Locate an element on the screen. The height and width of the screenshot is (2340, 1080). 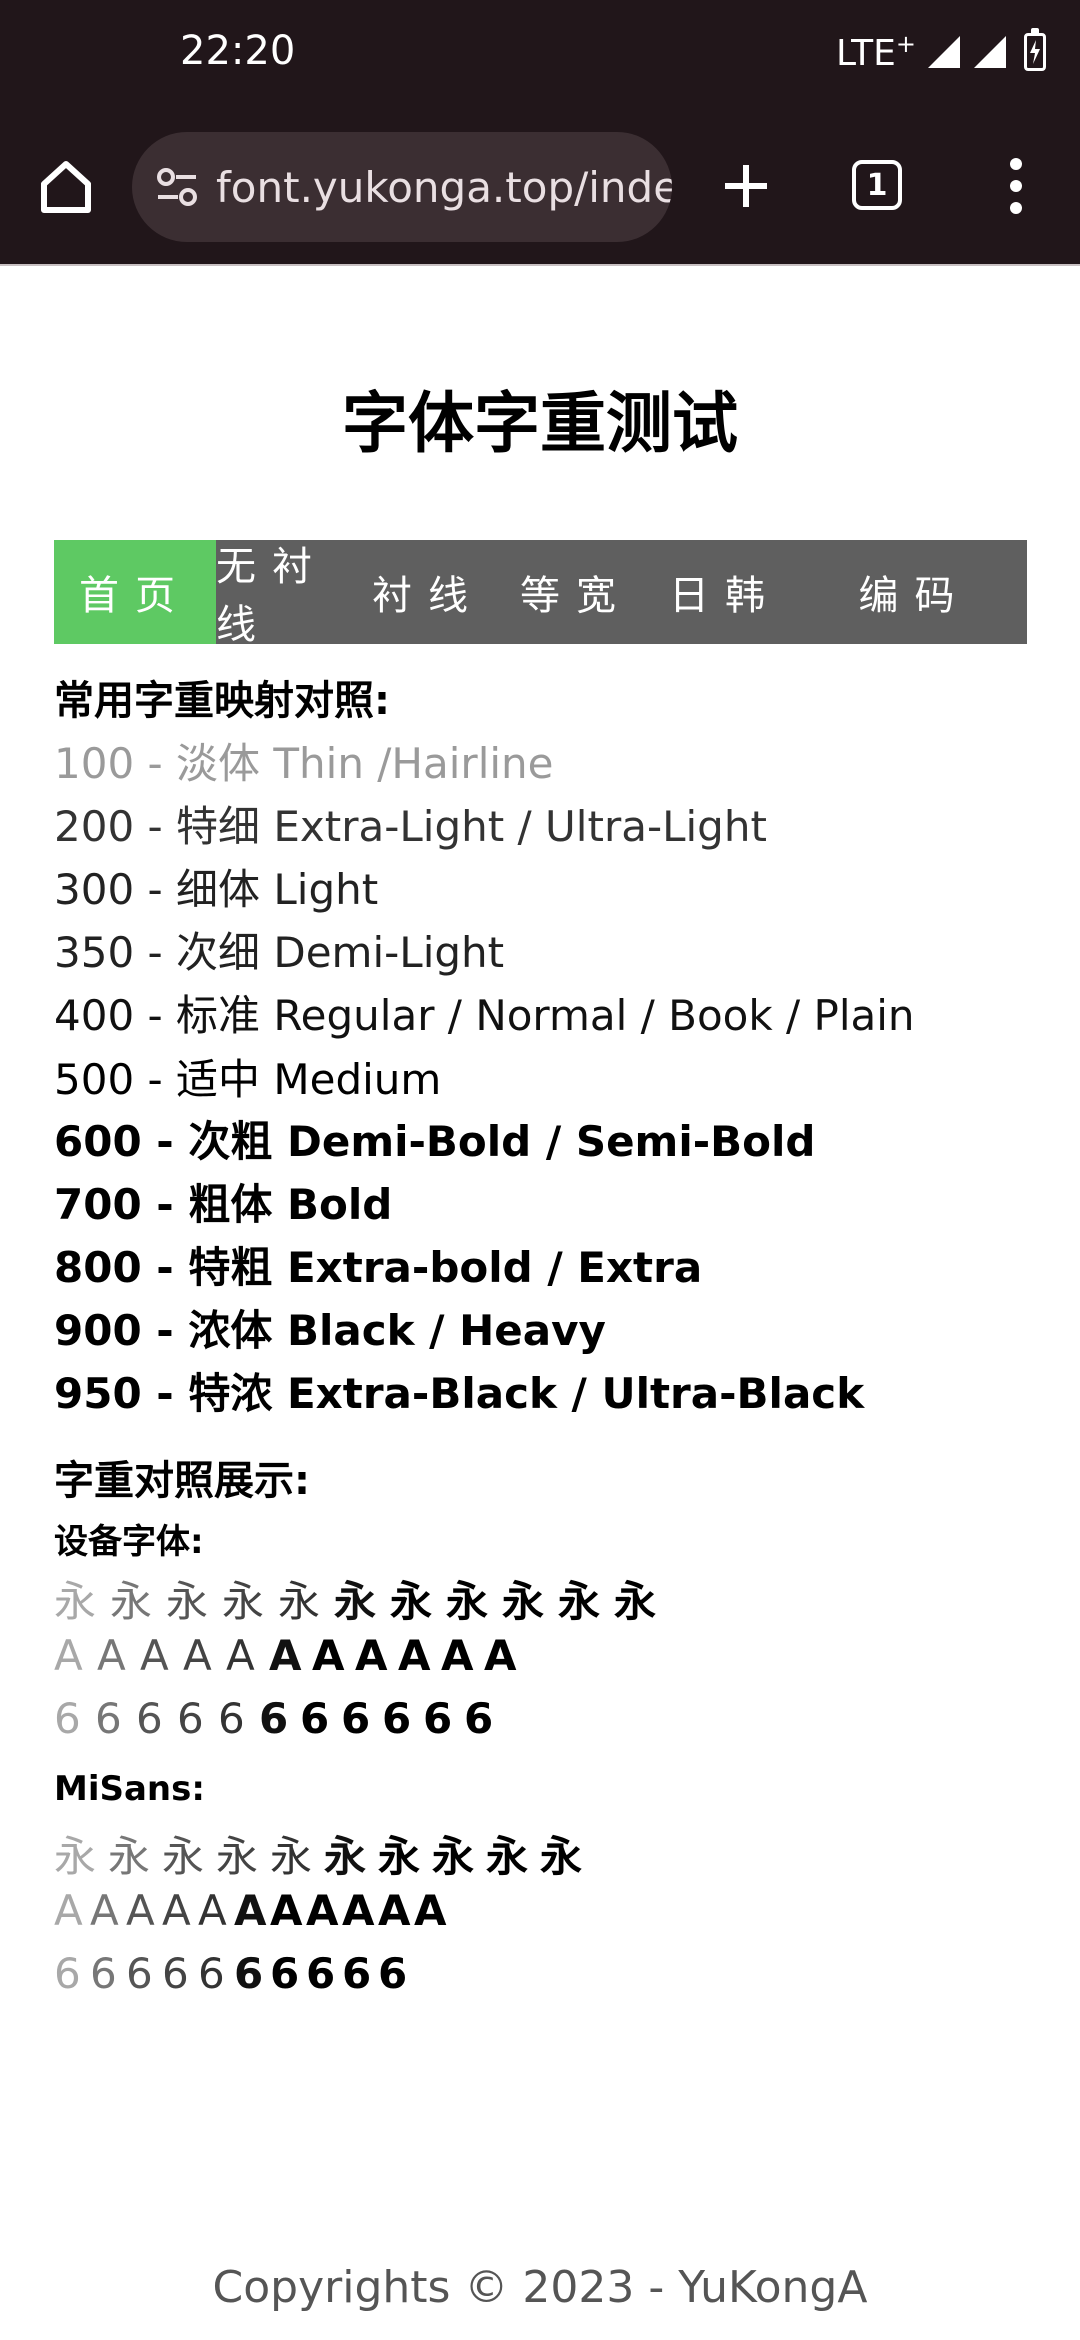
address-bar: font.yukonga.top/inde is located at coordinates (402, 187).